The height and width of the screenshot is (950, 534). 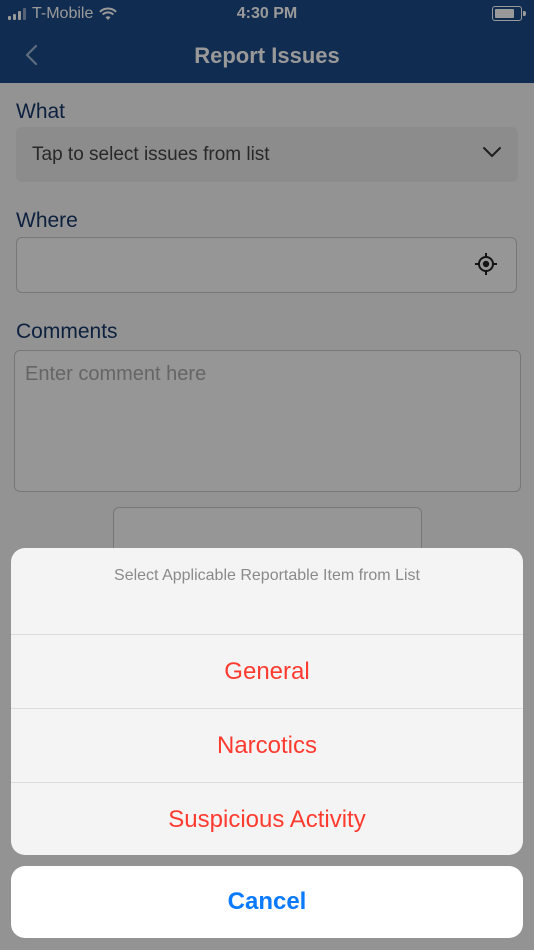 I want to click on option-general: General, so click(x=267, y=672).